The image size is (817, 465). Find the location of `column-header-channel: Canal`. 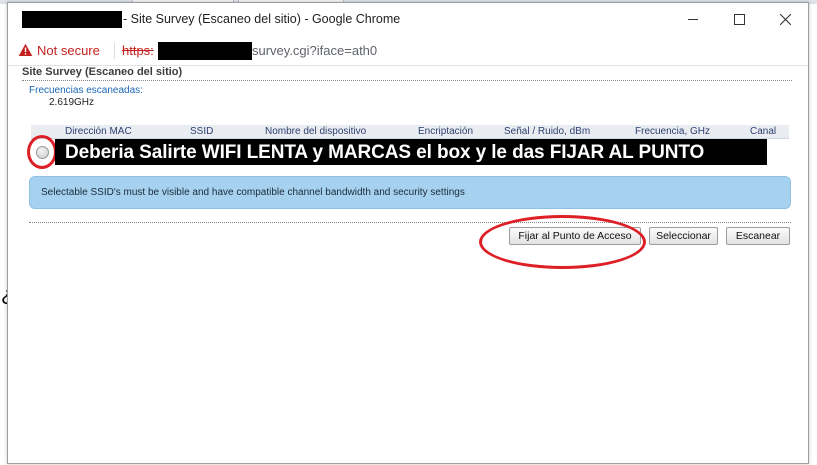

column-header-channel: Canal is located at coordinates (763, 131).